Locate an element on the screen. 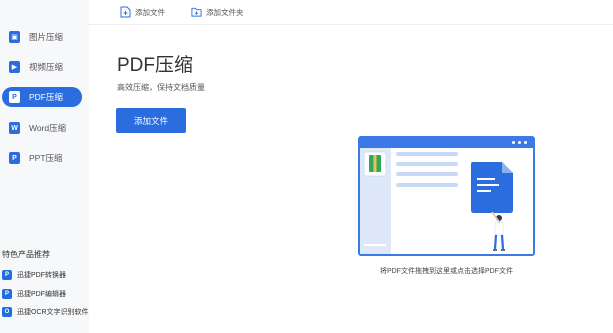  sidebar-item-word-compress: W Word压缩 is located at coordinates (42, 128).